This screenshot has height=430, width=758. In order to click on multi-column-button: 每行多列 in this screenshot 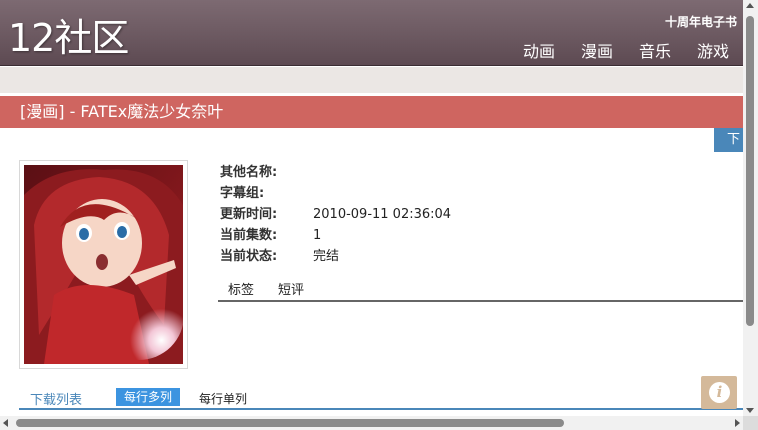, I will do `click(148, 397)`.